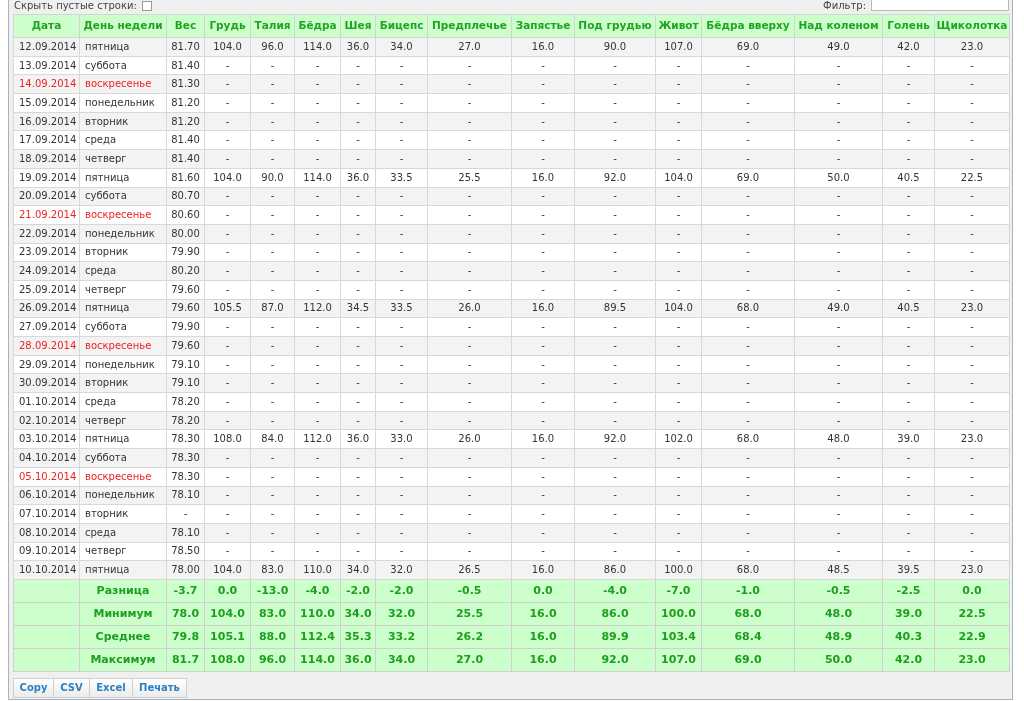 Image resolution: width=1024 pixels, height=701 pixels. What do you see at coordinates (123, 570) in the screenshot?
I see `table-cell: пятница` at bounding box center [123, 570].